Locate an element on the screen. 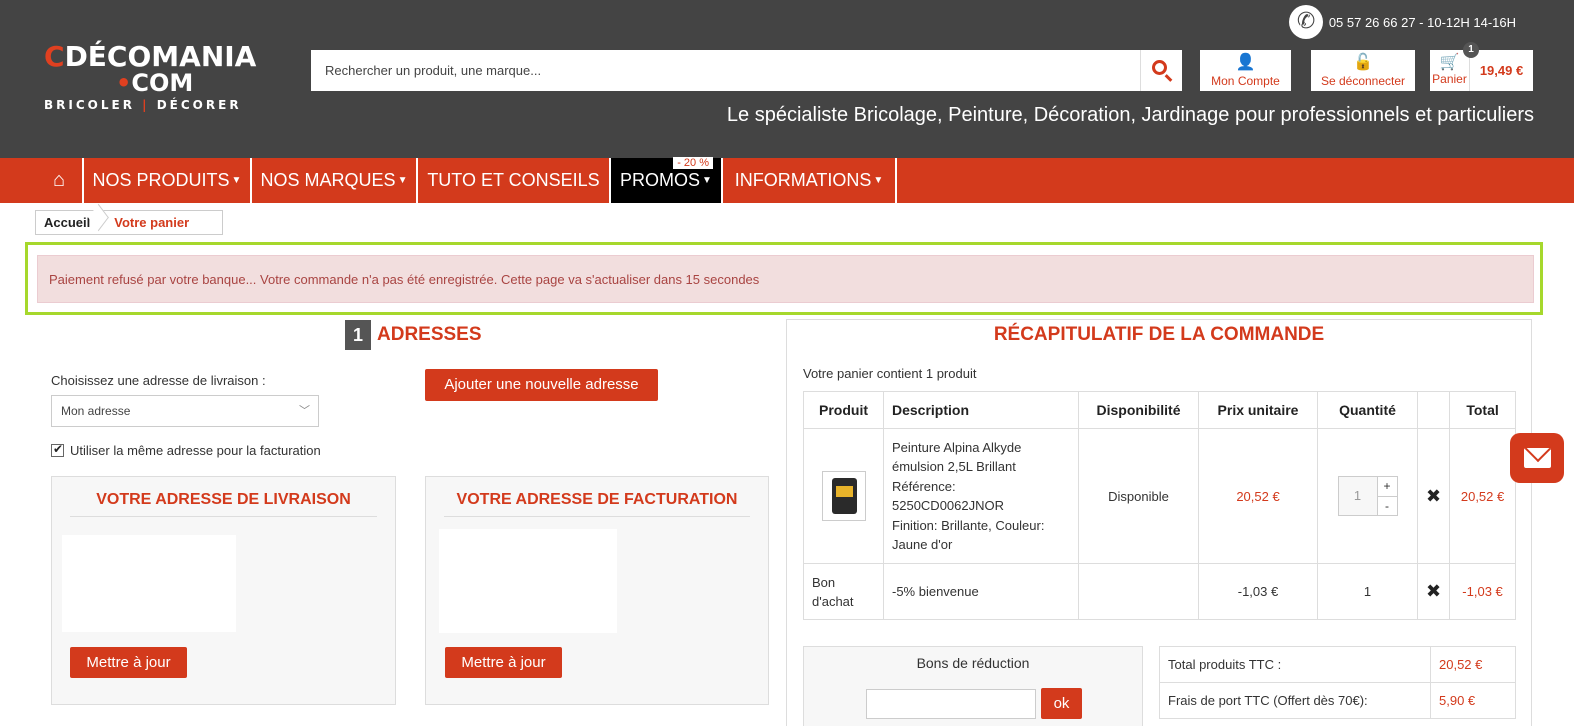 The image size is (1574, 726). nav-informations: INFORMATIONS ▼ is located at coordinates (810, 180).